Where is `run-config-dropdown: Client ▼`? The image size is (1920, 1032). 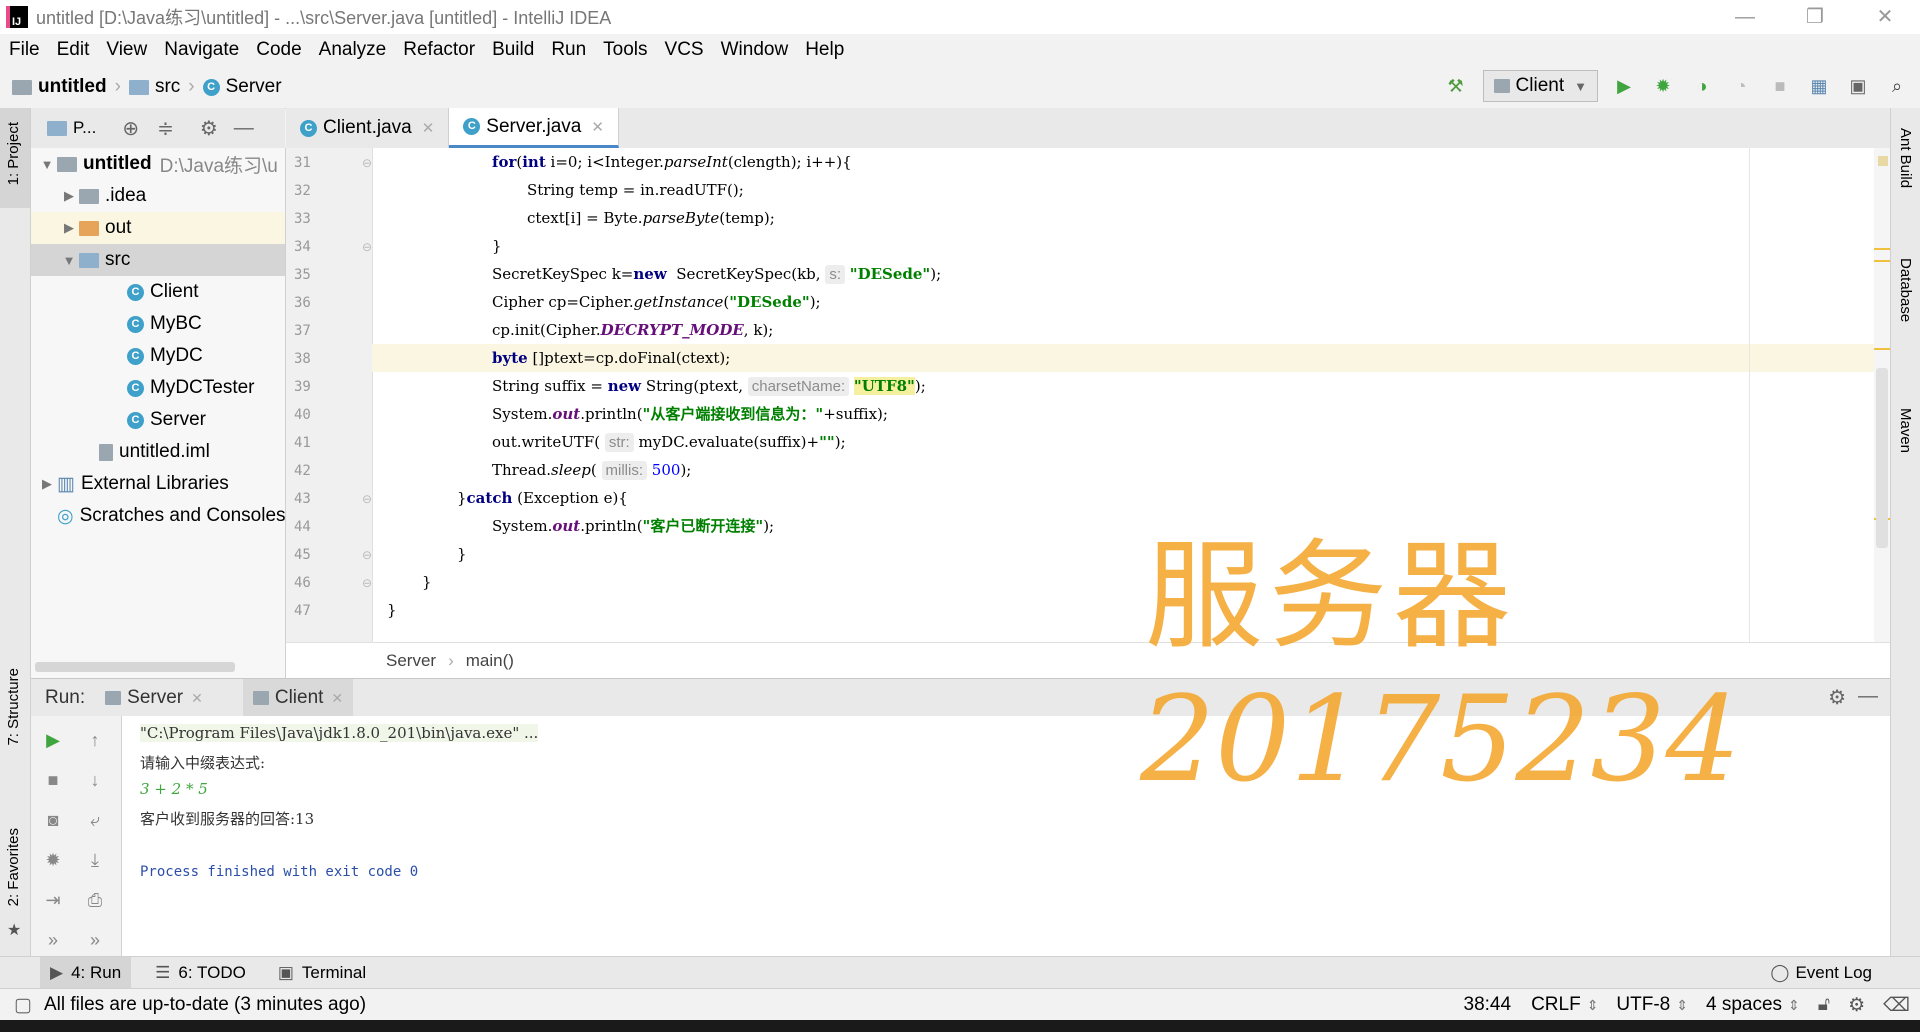
run-config-dropdown: Client ▼ is located at coordinates (1540, 86).